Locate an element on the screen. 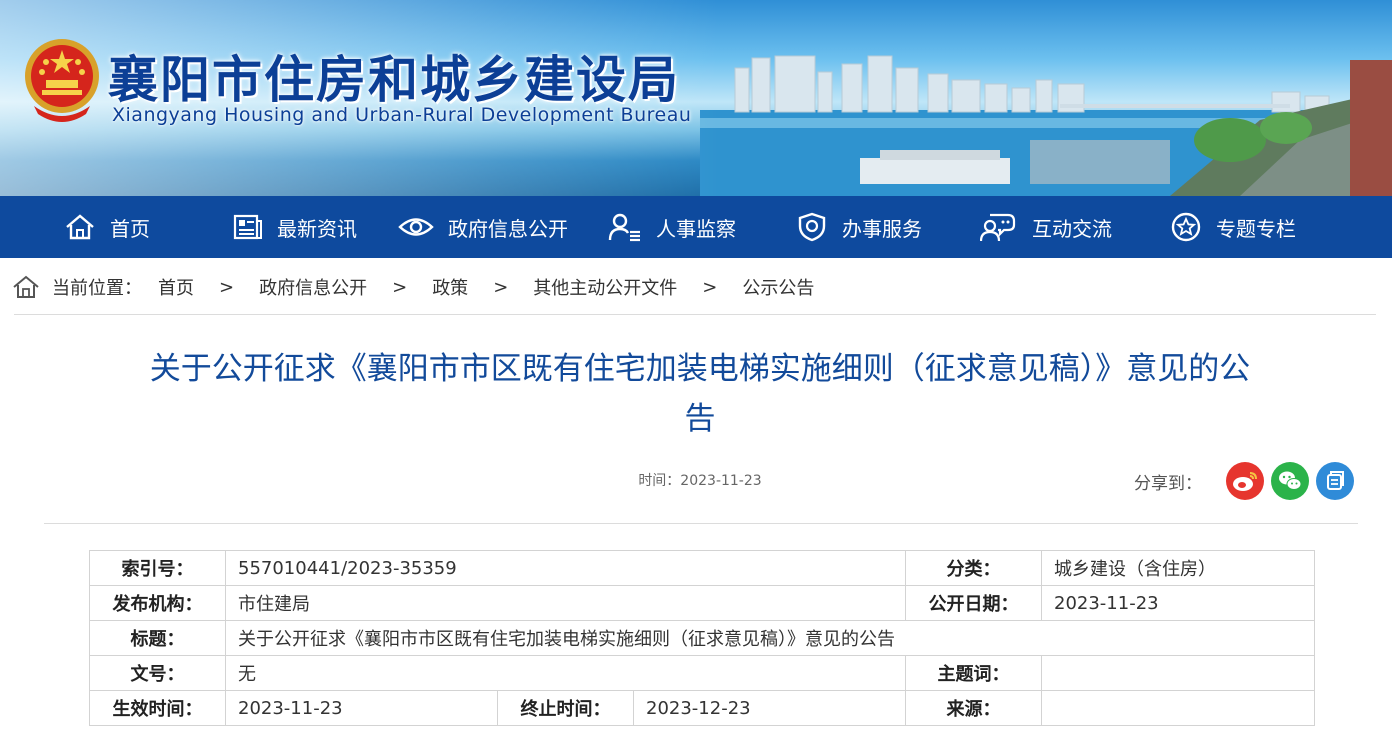 This screenshot has height=735, width=1392. shield-icon is located at coordinates (812, 227).